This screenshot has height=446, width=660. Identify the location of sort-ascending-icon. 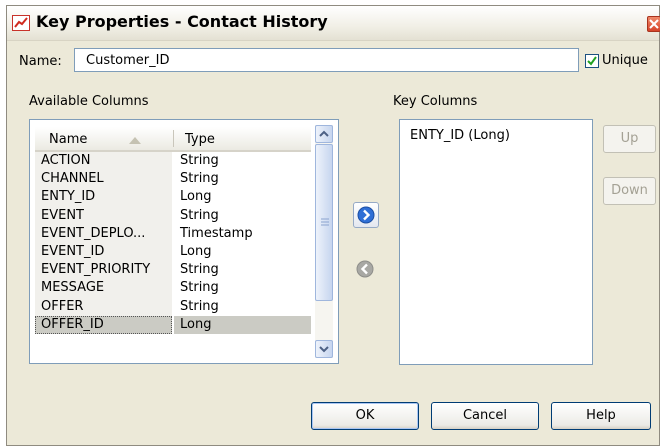
(135, 140).